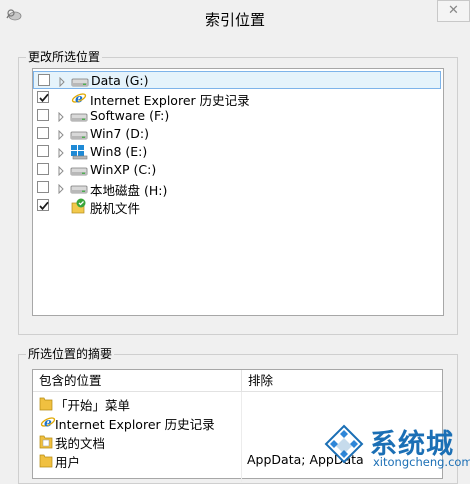 This screenshot has height=484, width=470. I want to click on close-icon: ✕, so click(453, 10).